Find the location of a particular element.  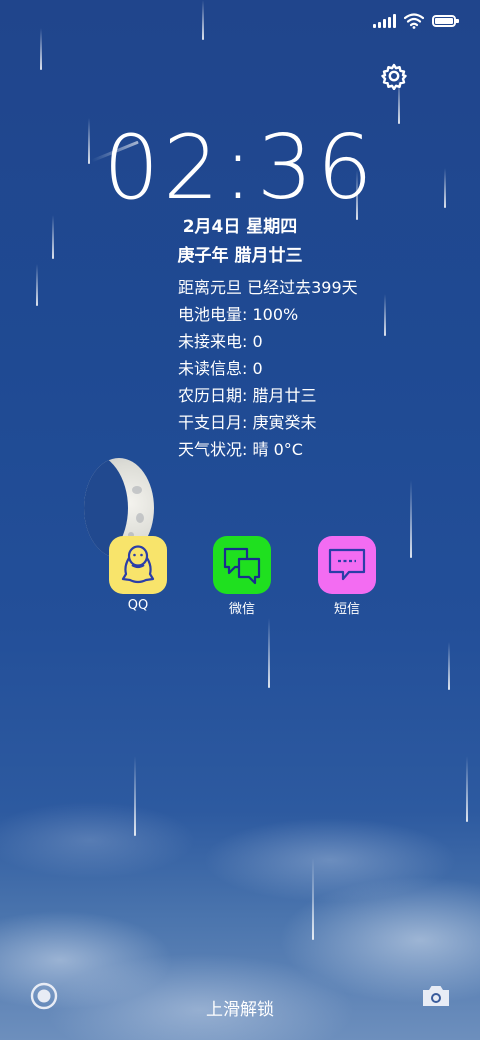

chat-bubbles-icon is located at coordinates (242, 566).